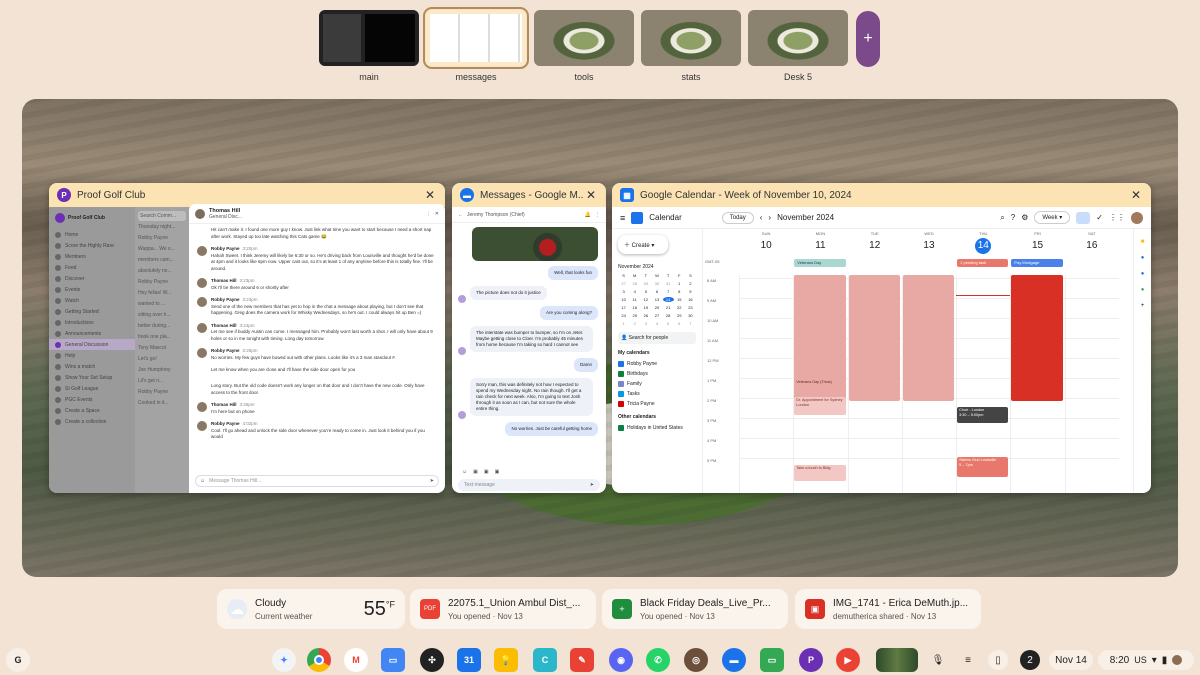 The height and width of the screenshot is (675, 1200). What do you see at coordinates (92, 256) in the screenshot?
I see `sidebar-item: Members` at bounding box center [92, 256].